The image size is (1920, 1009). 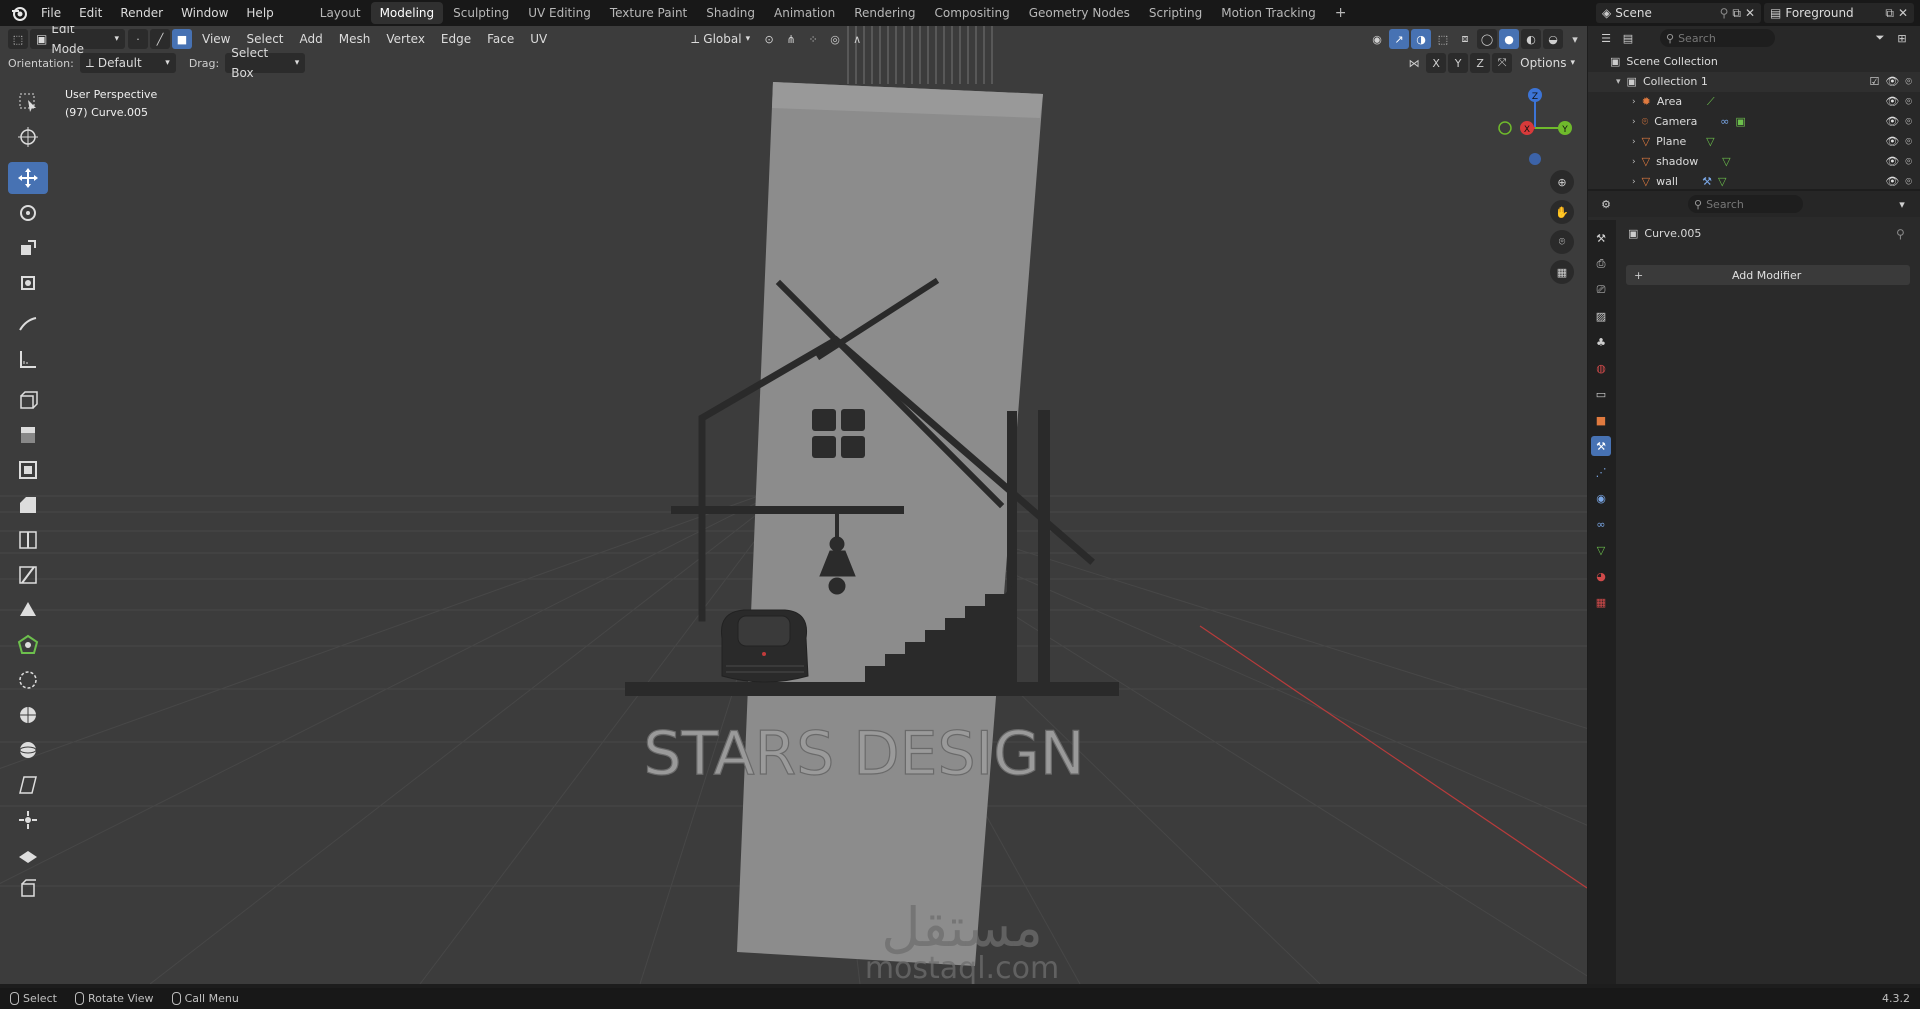 I want to click on workspace-tab-sculpting: Sculpting, so click(x=481, y=13).